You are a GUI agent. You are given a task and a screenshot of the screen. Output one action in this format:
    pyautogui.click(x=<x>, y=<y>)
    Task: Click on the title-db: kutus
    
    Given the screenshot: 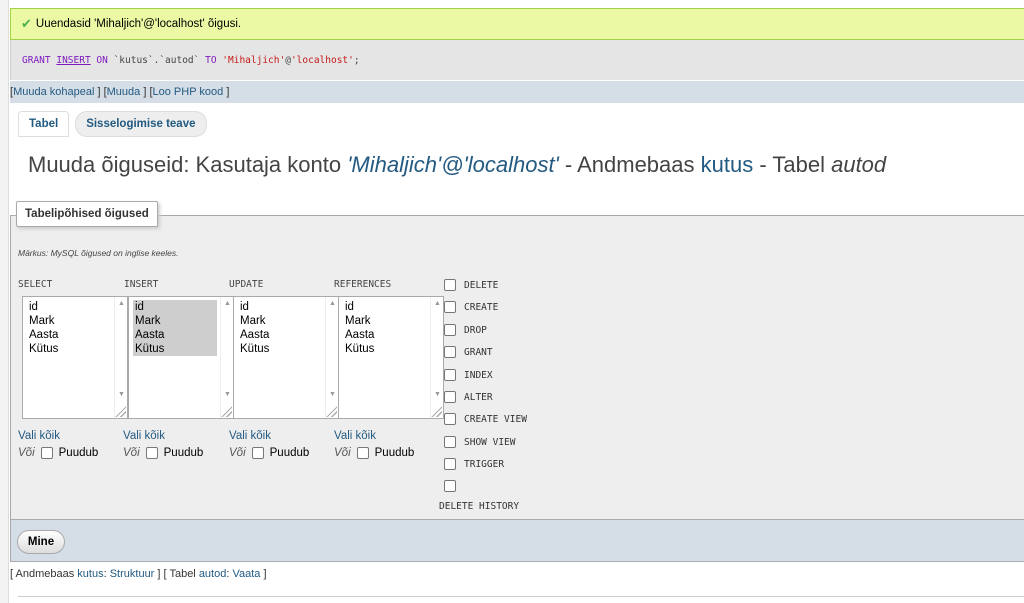 What is the action you would take?
    pyautogui.click(x=727, y=164)
    